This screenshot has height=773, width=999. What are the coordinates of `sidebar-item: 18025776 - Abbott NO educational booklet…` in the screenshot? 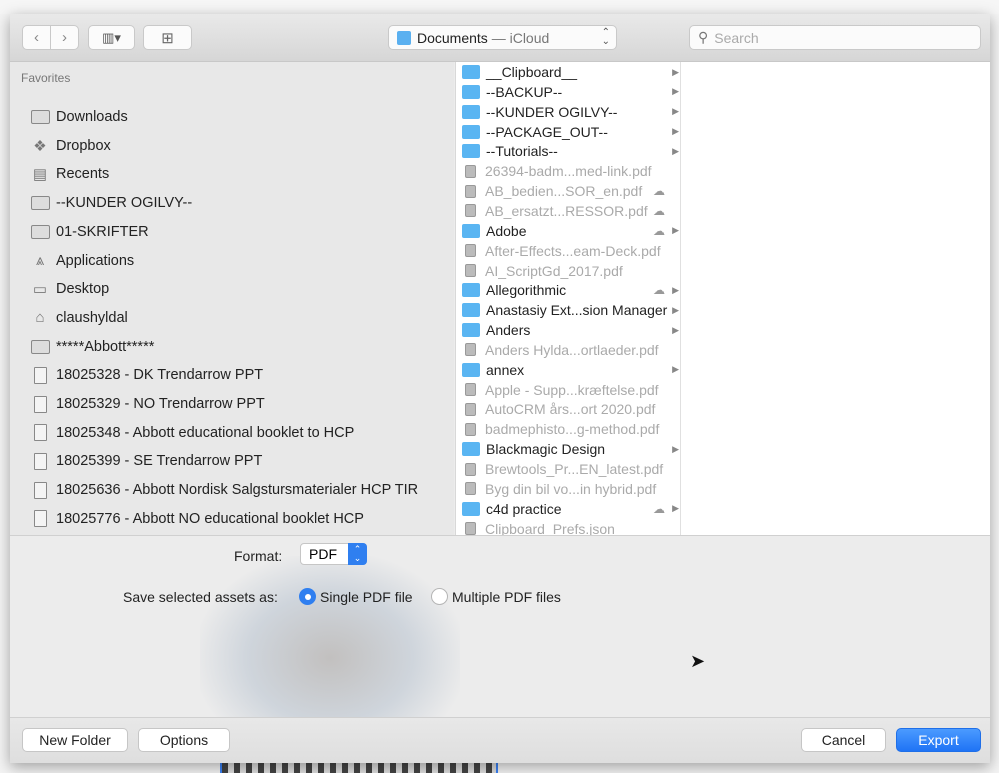 It's located at (197, 519).